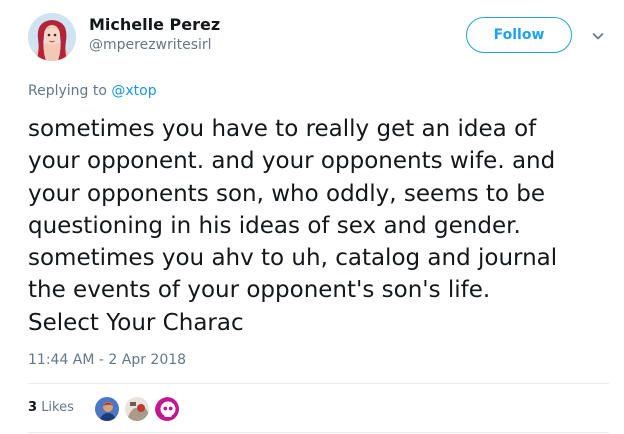 This screenshot has width=624, height=434. Describe the element at coordinates (154, 24) in the screenshot. I see `author-display-name: Michelle Perez` at that location.